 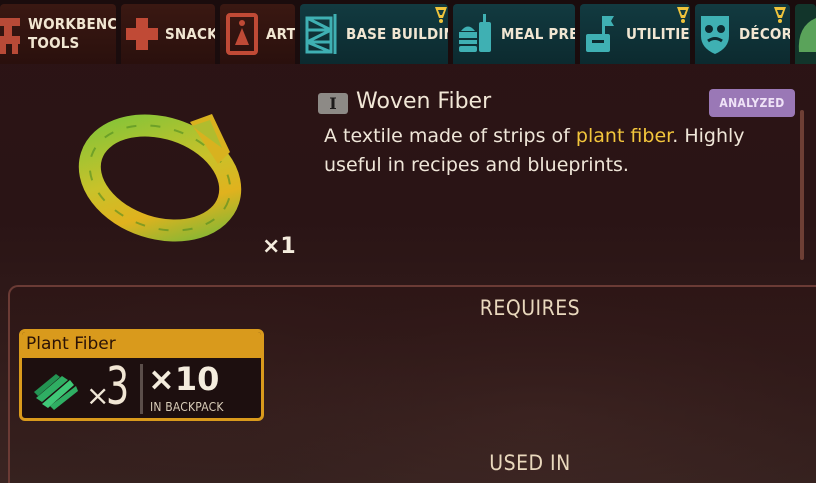 I want to click on tab-label: MEAL PREP, so click(x=538, y=33).